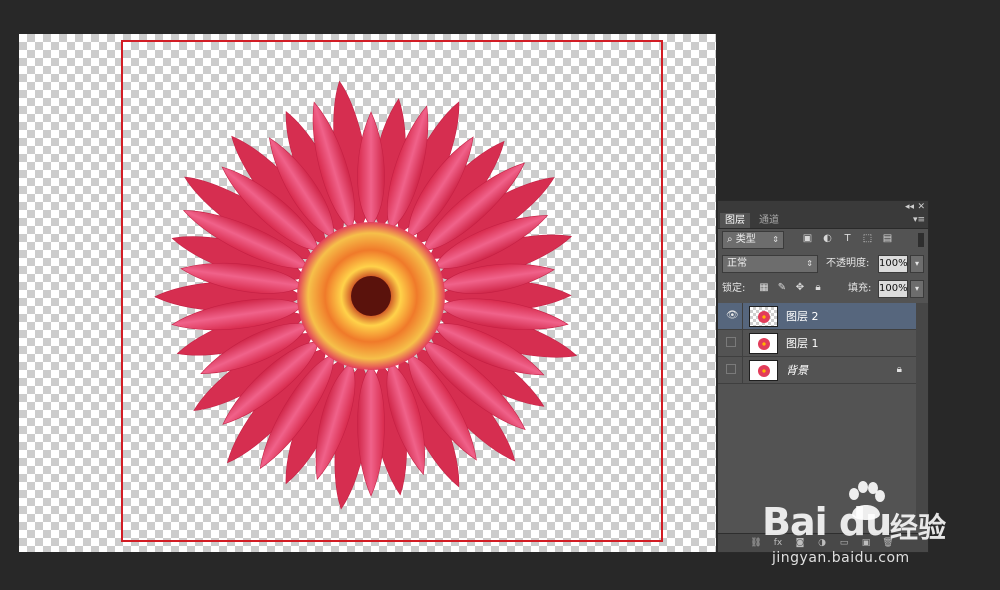 The height and width of the screenshot is (590, 1000). I want to click on panel-tab-strip: 图层 通道 ▾≡, so click(823, 221).